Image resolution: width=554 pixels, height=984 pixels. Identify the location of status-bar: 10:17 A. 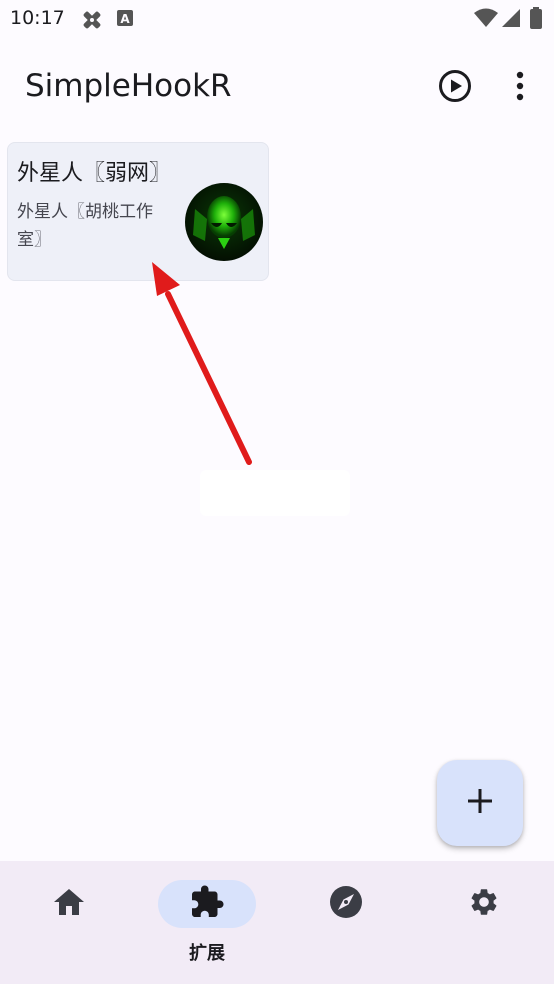
(277, 20).